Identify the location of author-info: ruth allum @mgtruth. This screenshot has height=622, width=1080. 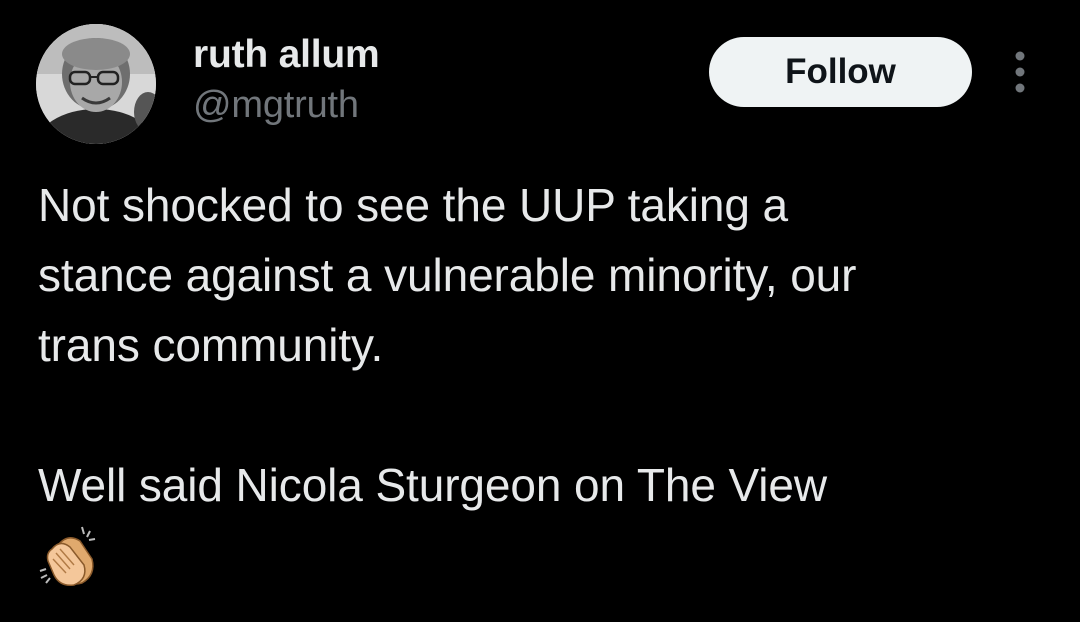
(286, 80).